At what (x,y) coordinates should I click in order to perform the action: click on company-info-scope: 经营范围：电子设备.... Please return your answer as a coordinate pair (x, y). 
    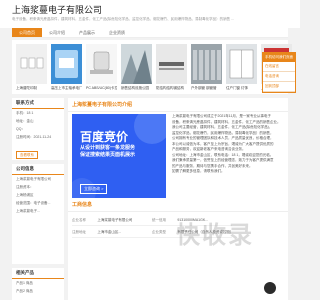
    Looking at the image, I should click on (33, 203).